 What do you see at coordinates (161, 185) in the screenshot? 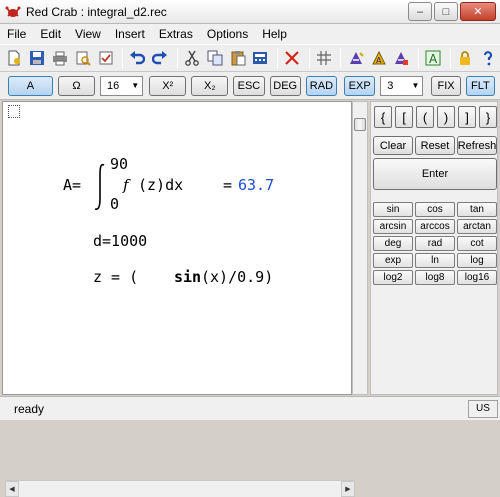
I see `integral-body: (z)dx` at bounding box center [161, 185].